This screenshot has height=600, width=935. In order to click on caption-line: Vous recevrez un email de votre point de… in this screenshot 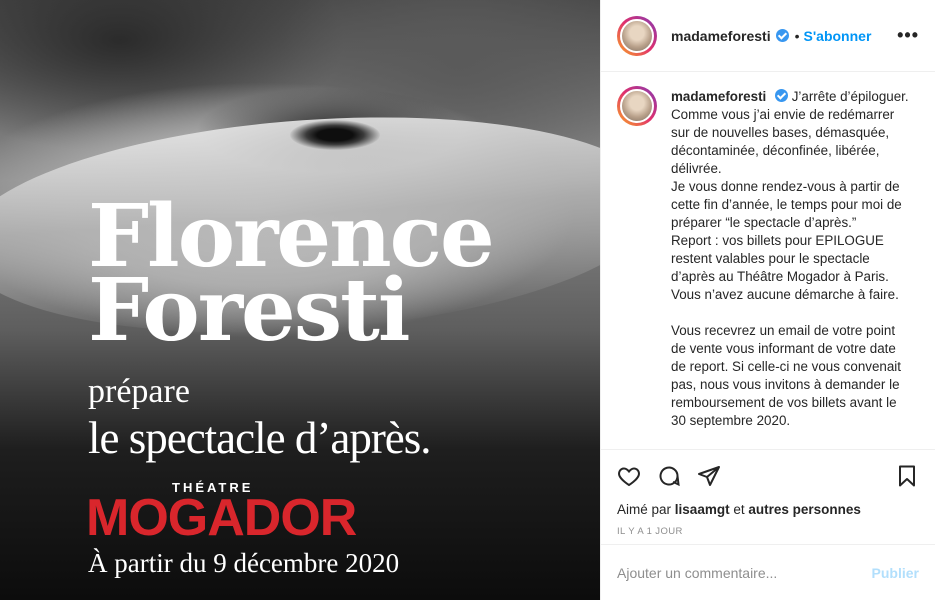, I will do `click(788, 375)`.